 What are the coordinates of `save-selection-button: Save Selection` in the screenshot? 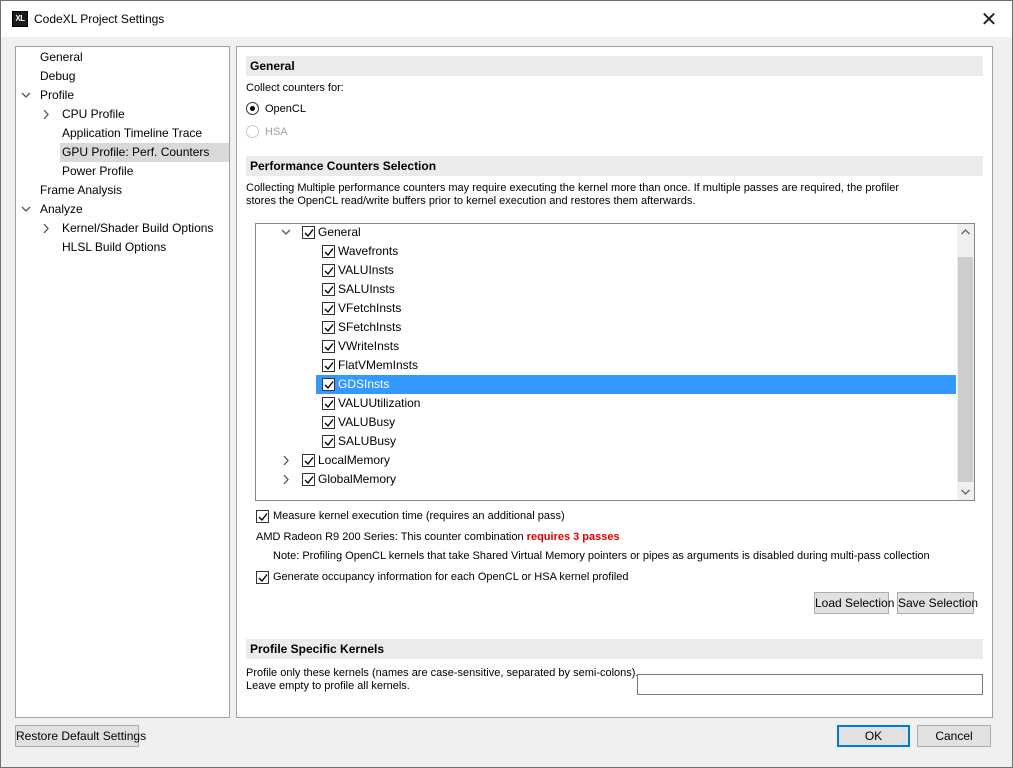 It's located at (937, 603).